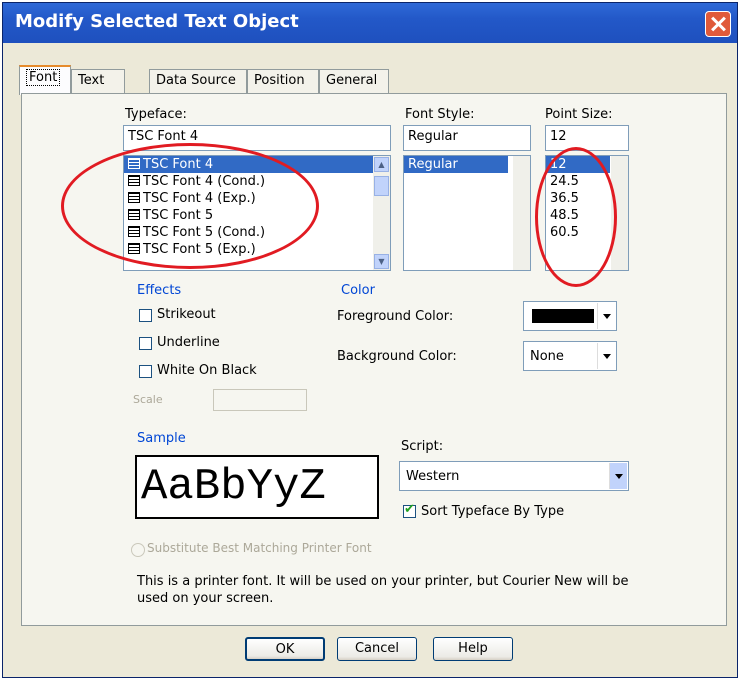 The height and width of the screenshot is (682, 741). Describe the element at coordinates (467, 138) in the screenshot. I see `font-style-input: Regular` at that location.